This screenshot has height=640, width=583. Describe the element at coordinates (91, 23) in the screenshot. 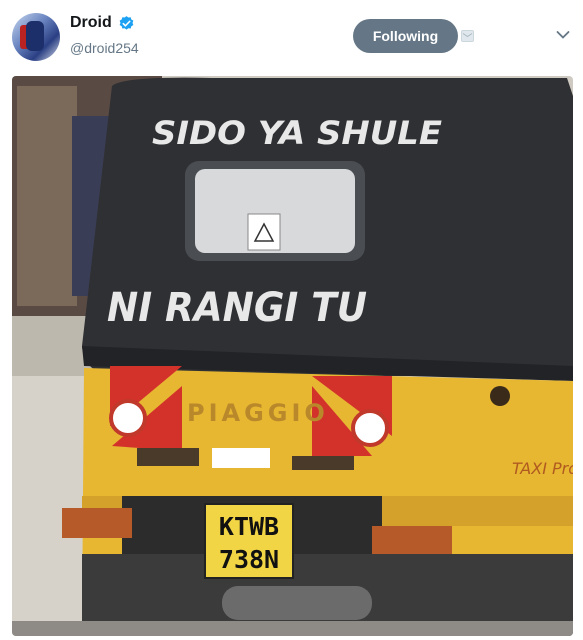

I see `display-name: Droid` at that location.